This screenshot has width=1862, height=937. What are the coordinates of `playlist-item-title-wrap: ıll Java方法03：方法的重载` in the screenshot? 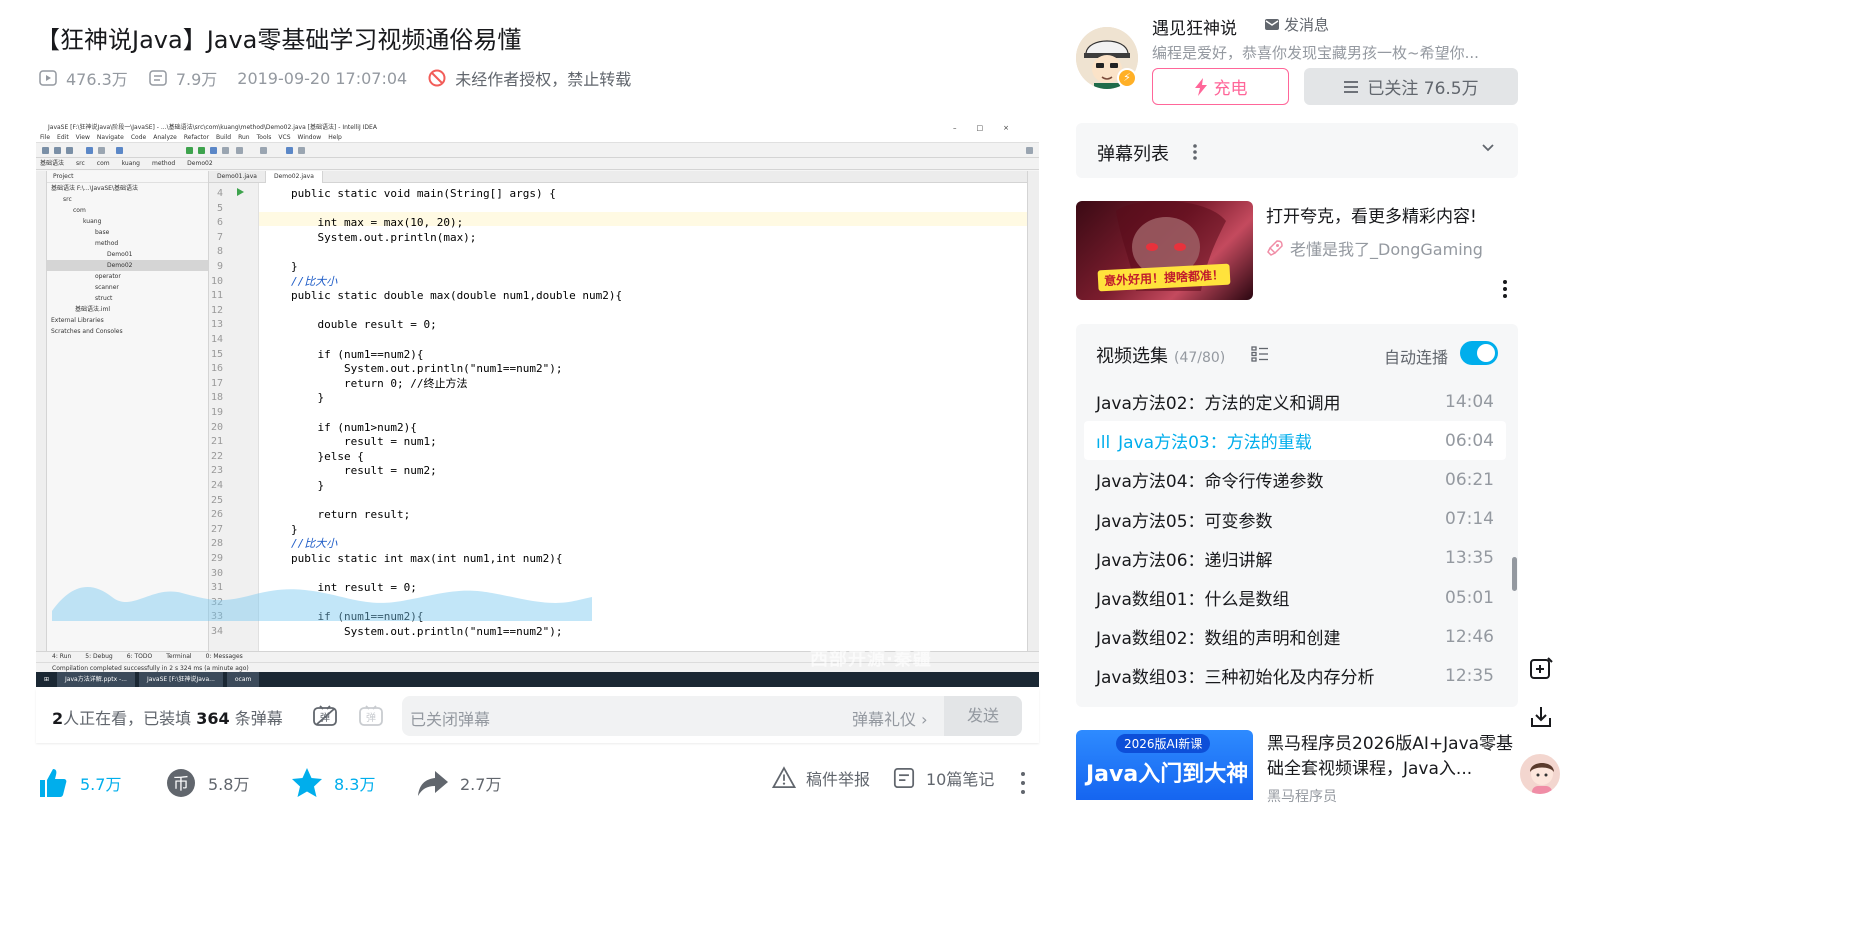 It's located at (1204, 440).